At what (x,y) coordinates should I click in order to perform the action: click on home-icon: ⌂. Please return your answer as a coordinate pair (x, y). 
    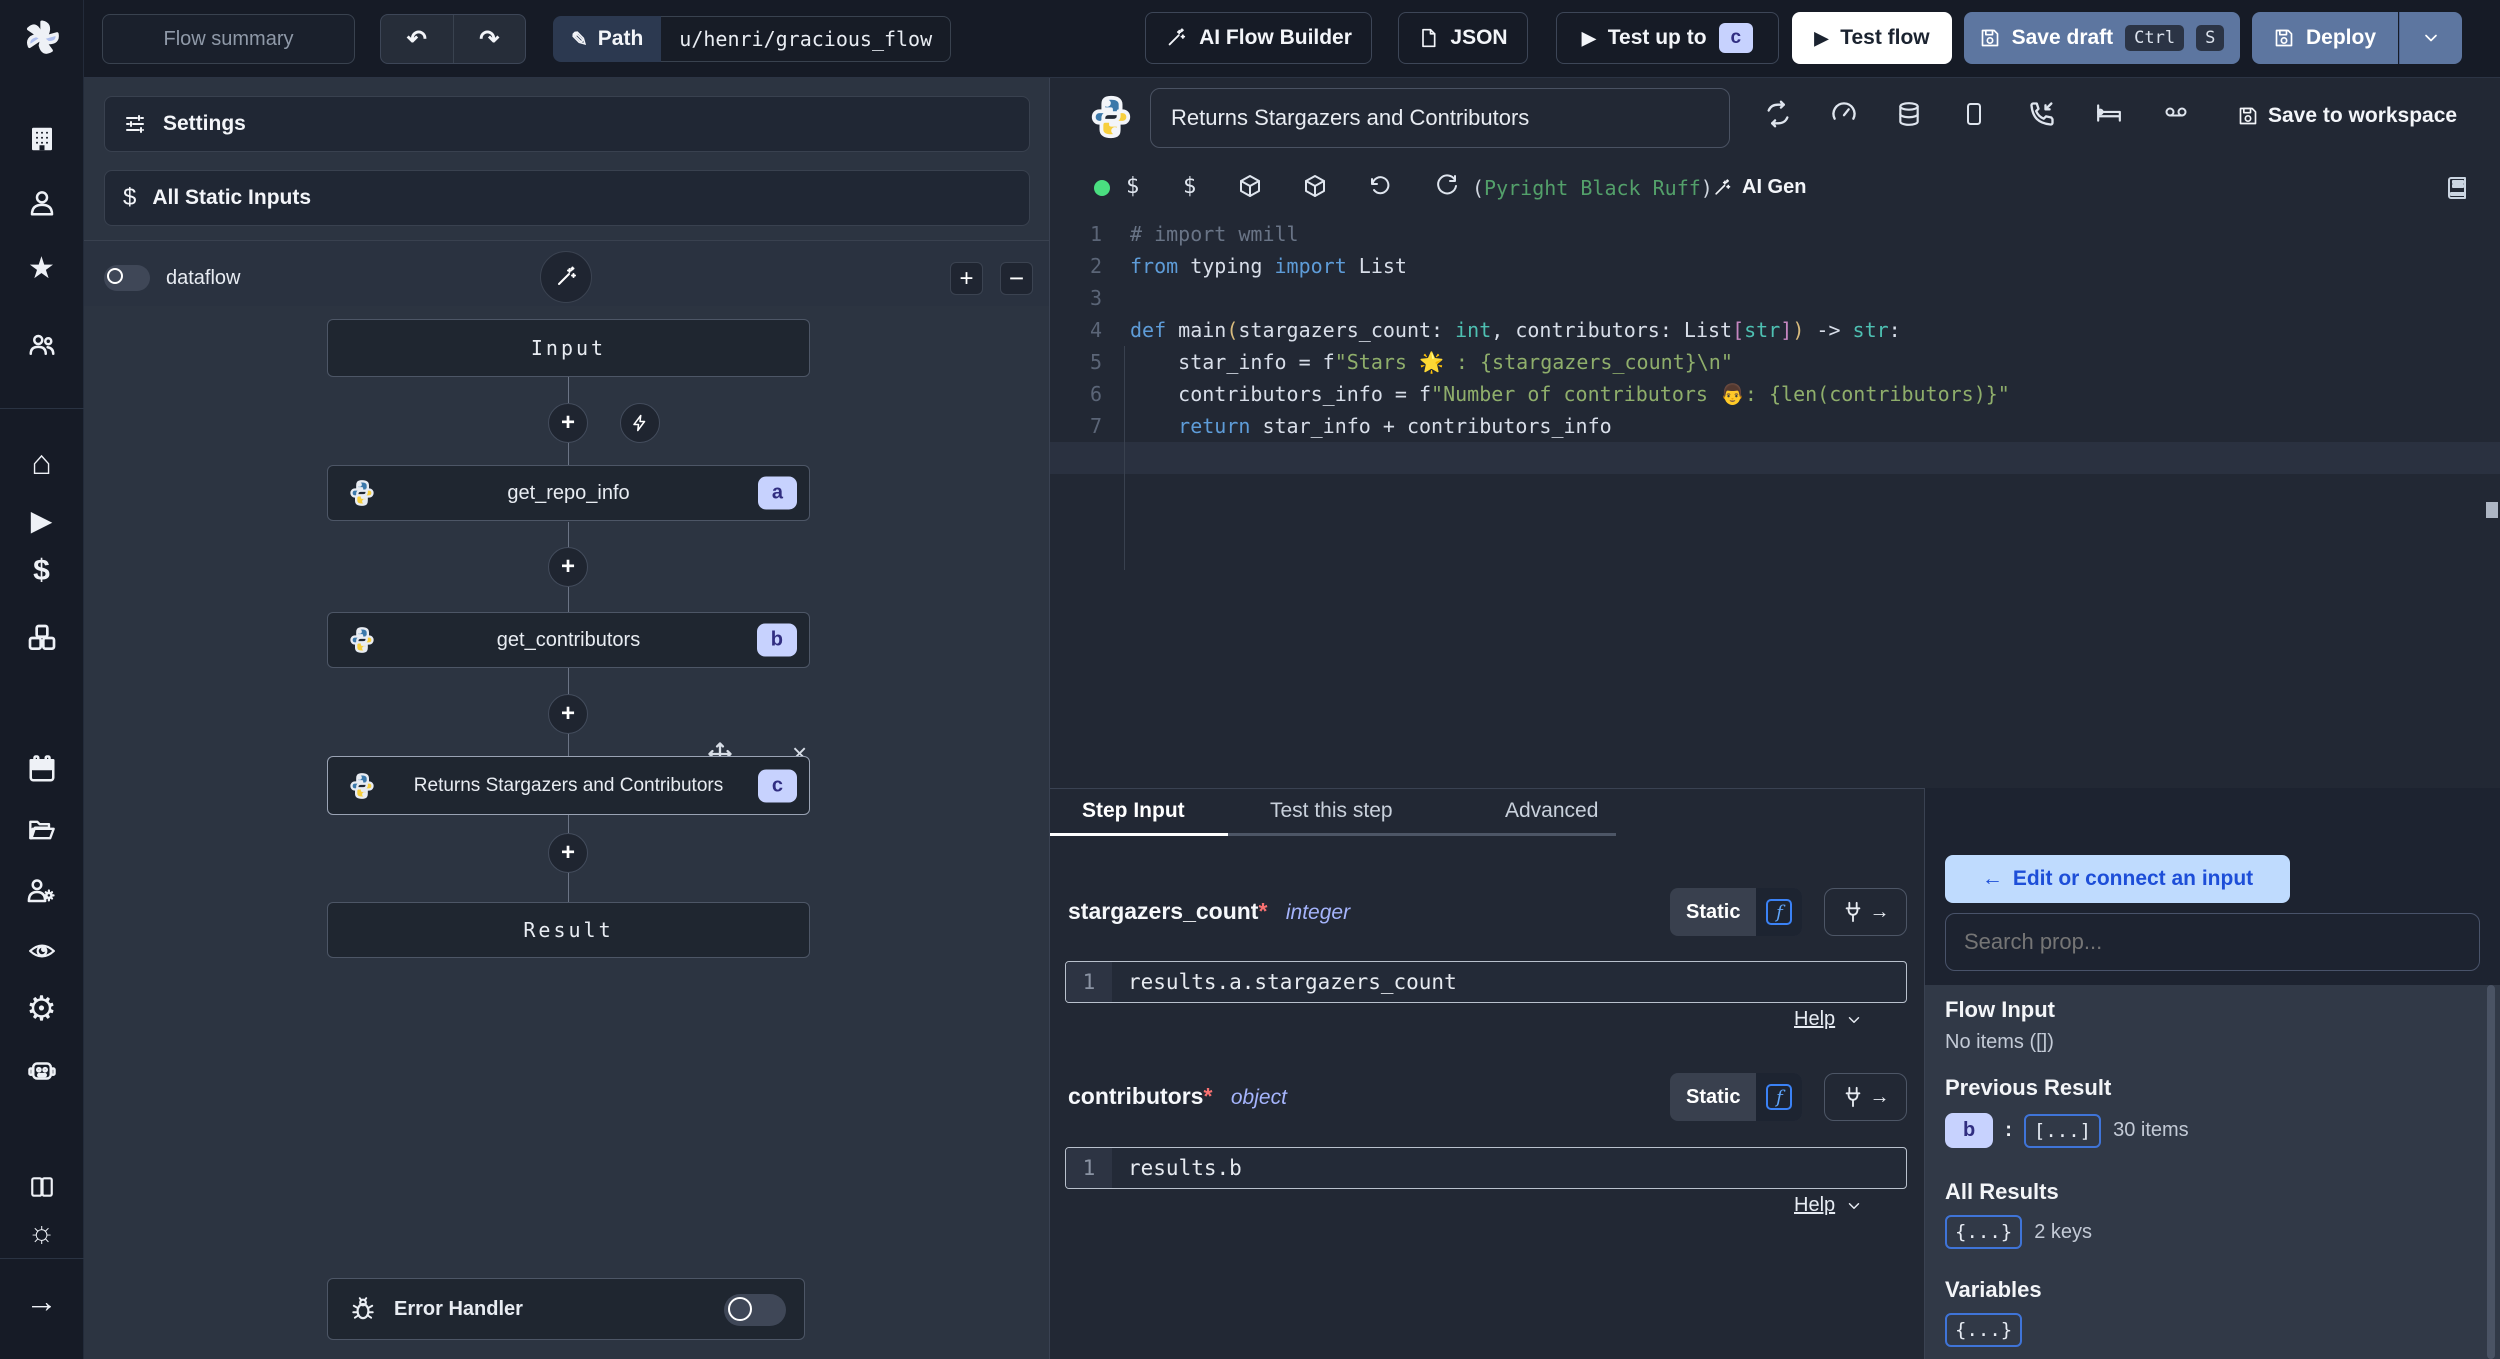
    Looking at the image, I should click on (41, 463).